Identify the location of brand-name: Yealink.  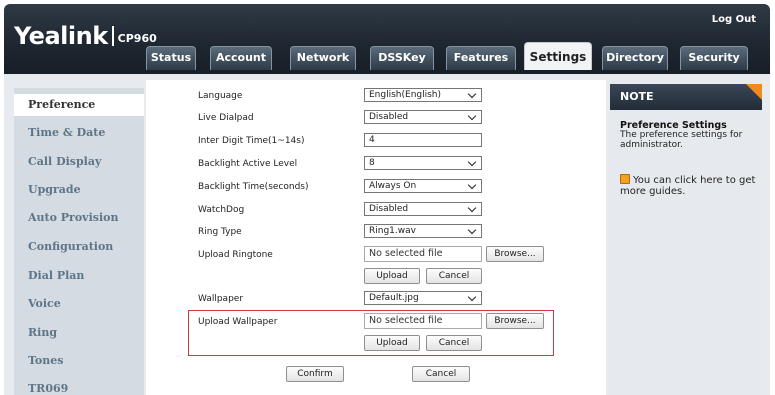
(61, 36).